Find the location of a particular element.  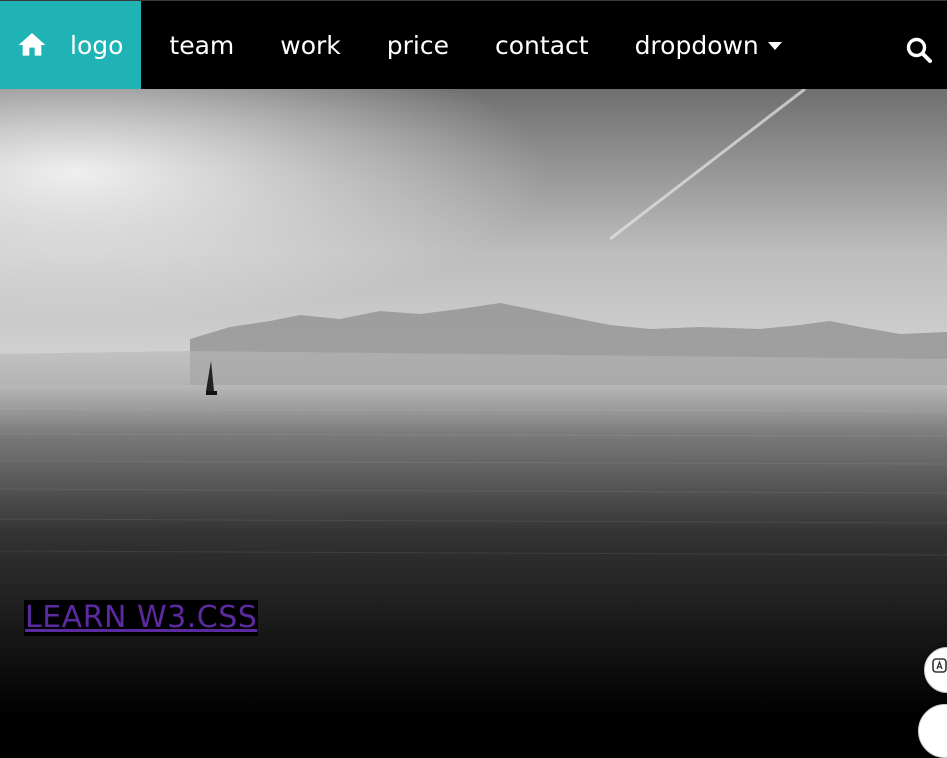

logo-label: logo is located at coordinates (97, 45).